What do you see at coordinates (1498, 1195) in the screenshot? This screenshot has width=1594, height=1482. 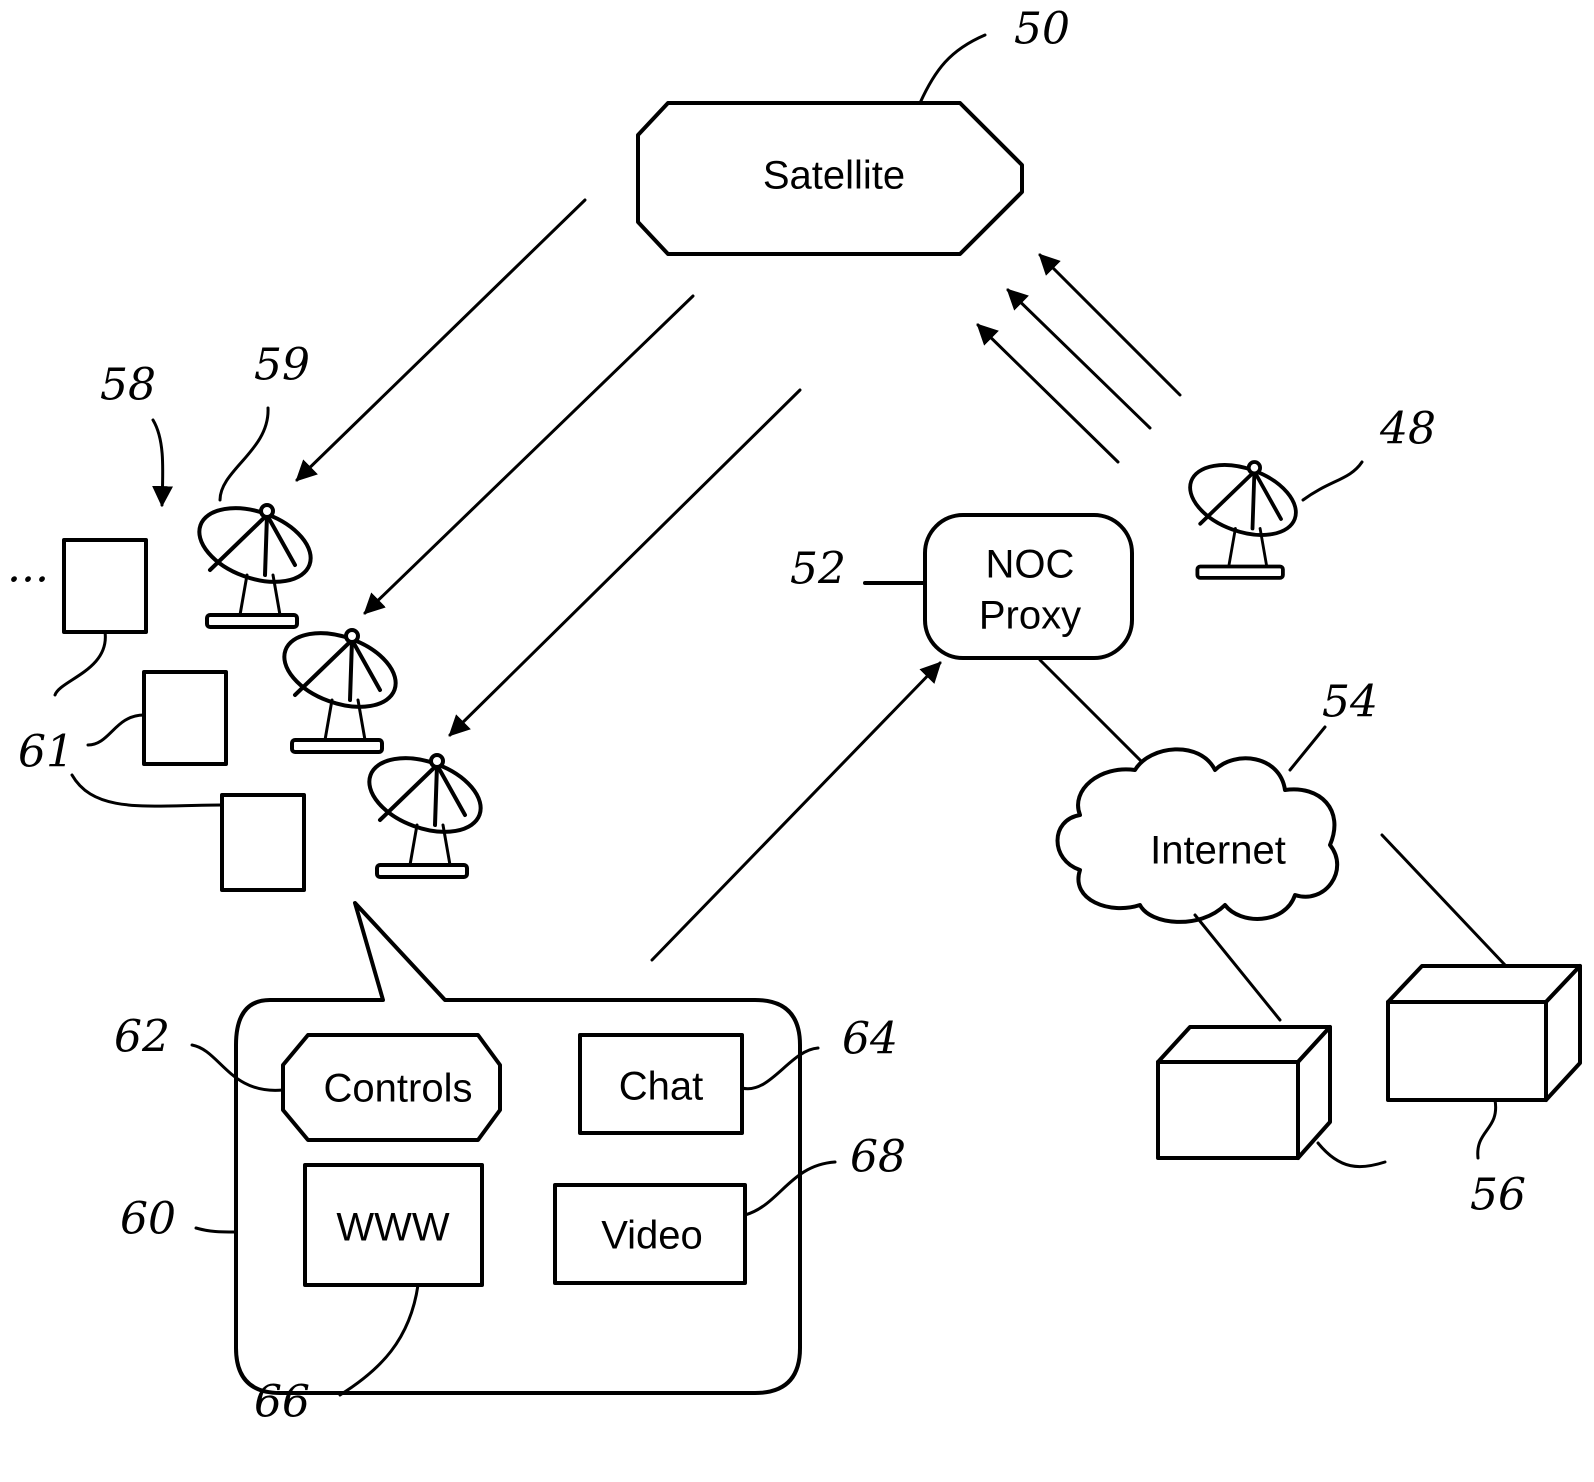 I see `ref-56: 56` at bounding box center [1498, 1195].